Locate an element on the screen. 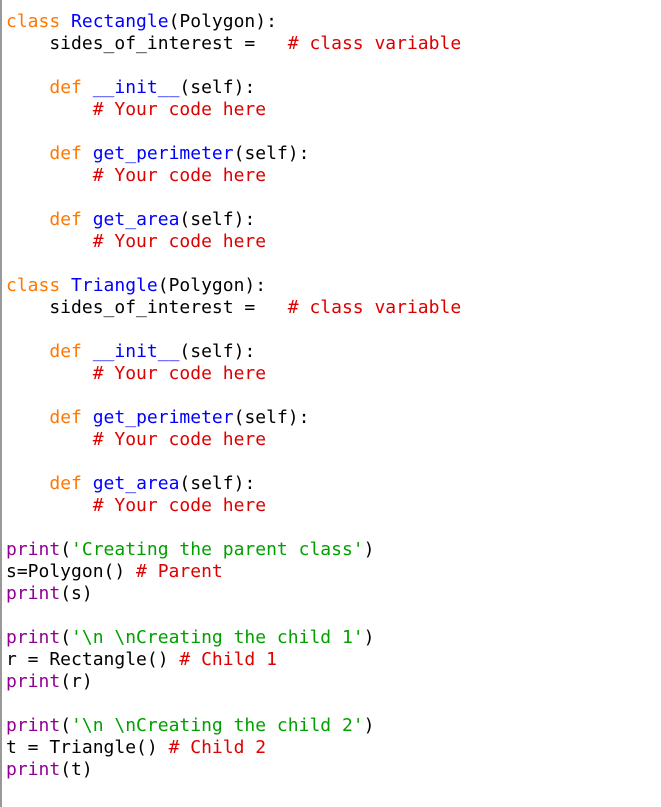  code-line: class Rectangle(Polygon): is located at coordinates (333, 22).